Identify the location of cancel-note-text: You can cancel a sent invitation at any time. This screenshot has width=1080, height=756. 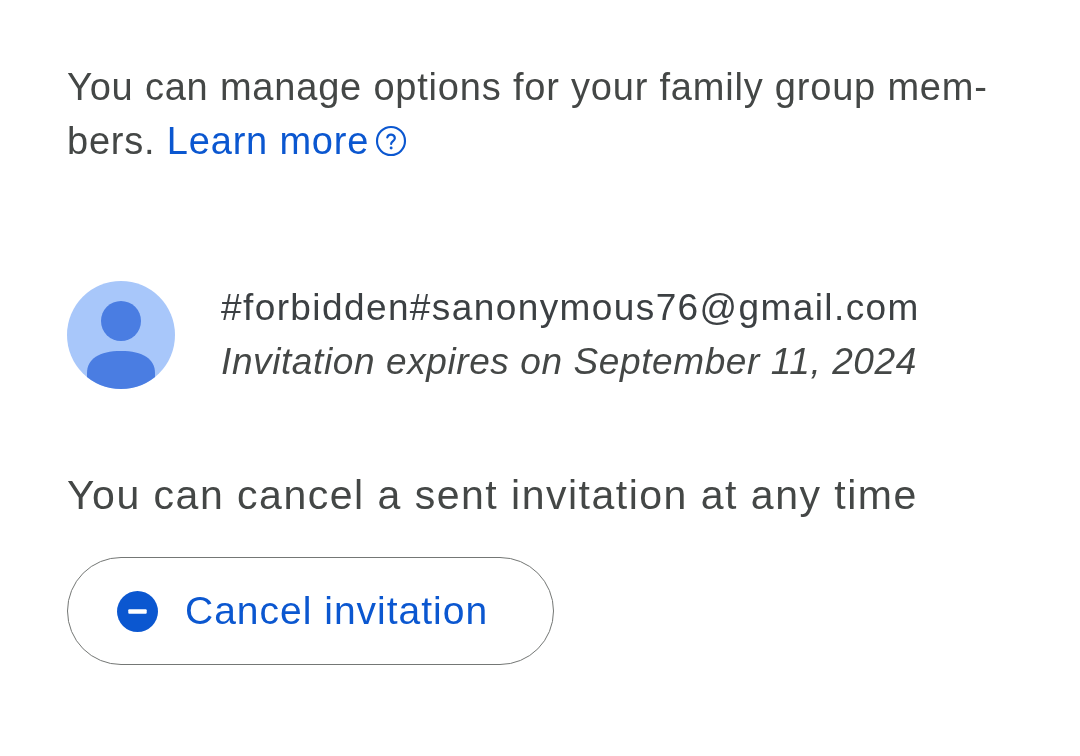
(493, 495).